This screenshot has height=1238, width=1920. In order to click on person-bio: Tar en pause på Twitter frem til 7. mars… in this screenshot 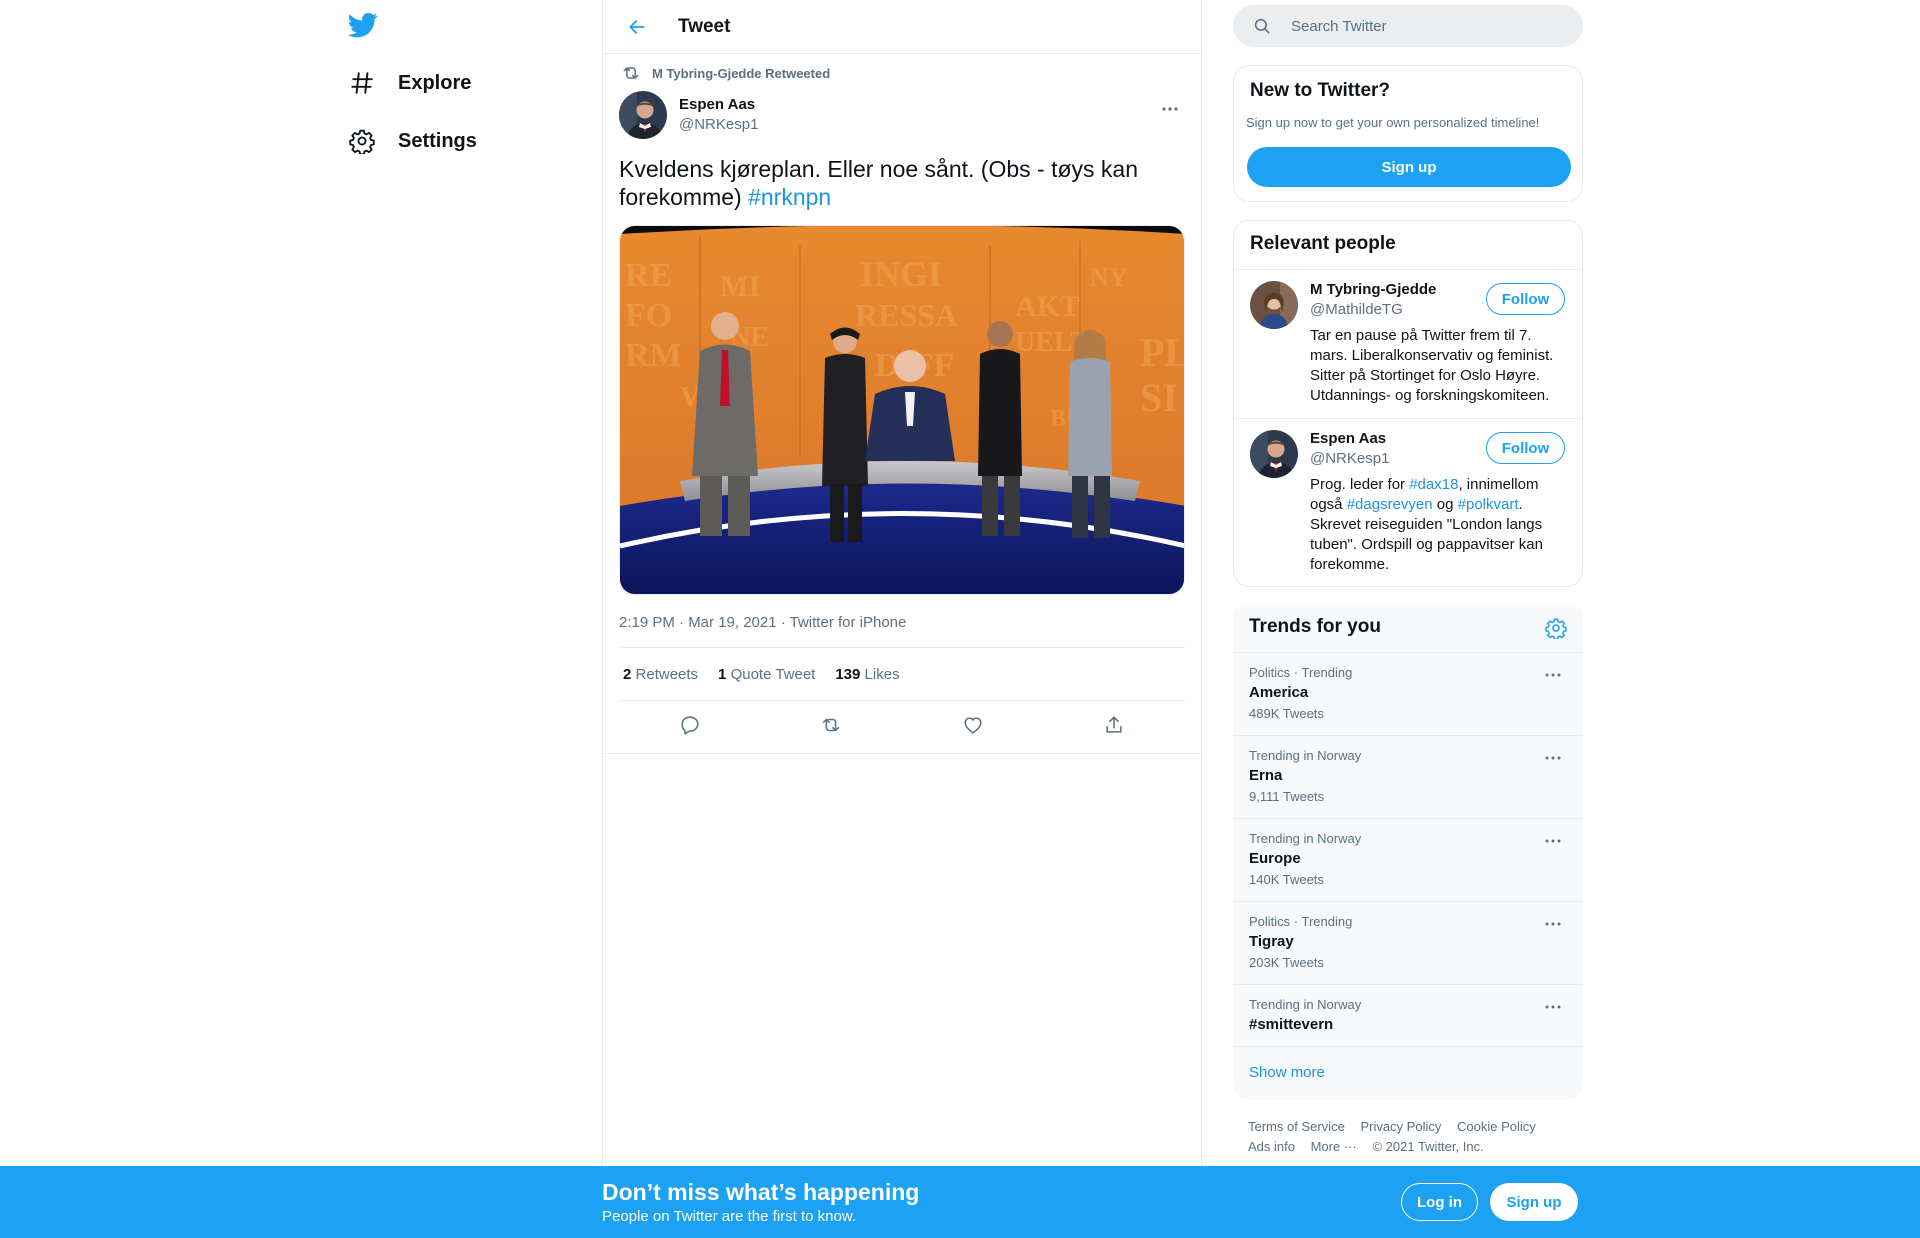, I will do `click(1432, 365)`.